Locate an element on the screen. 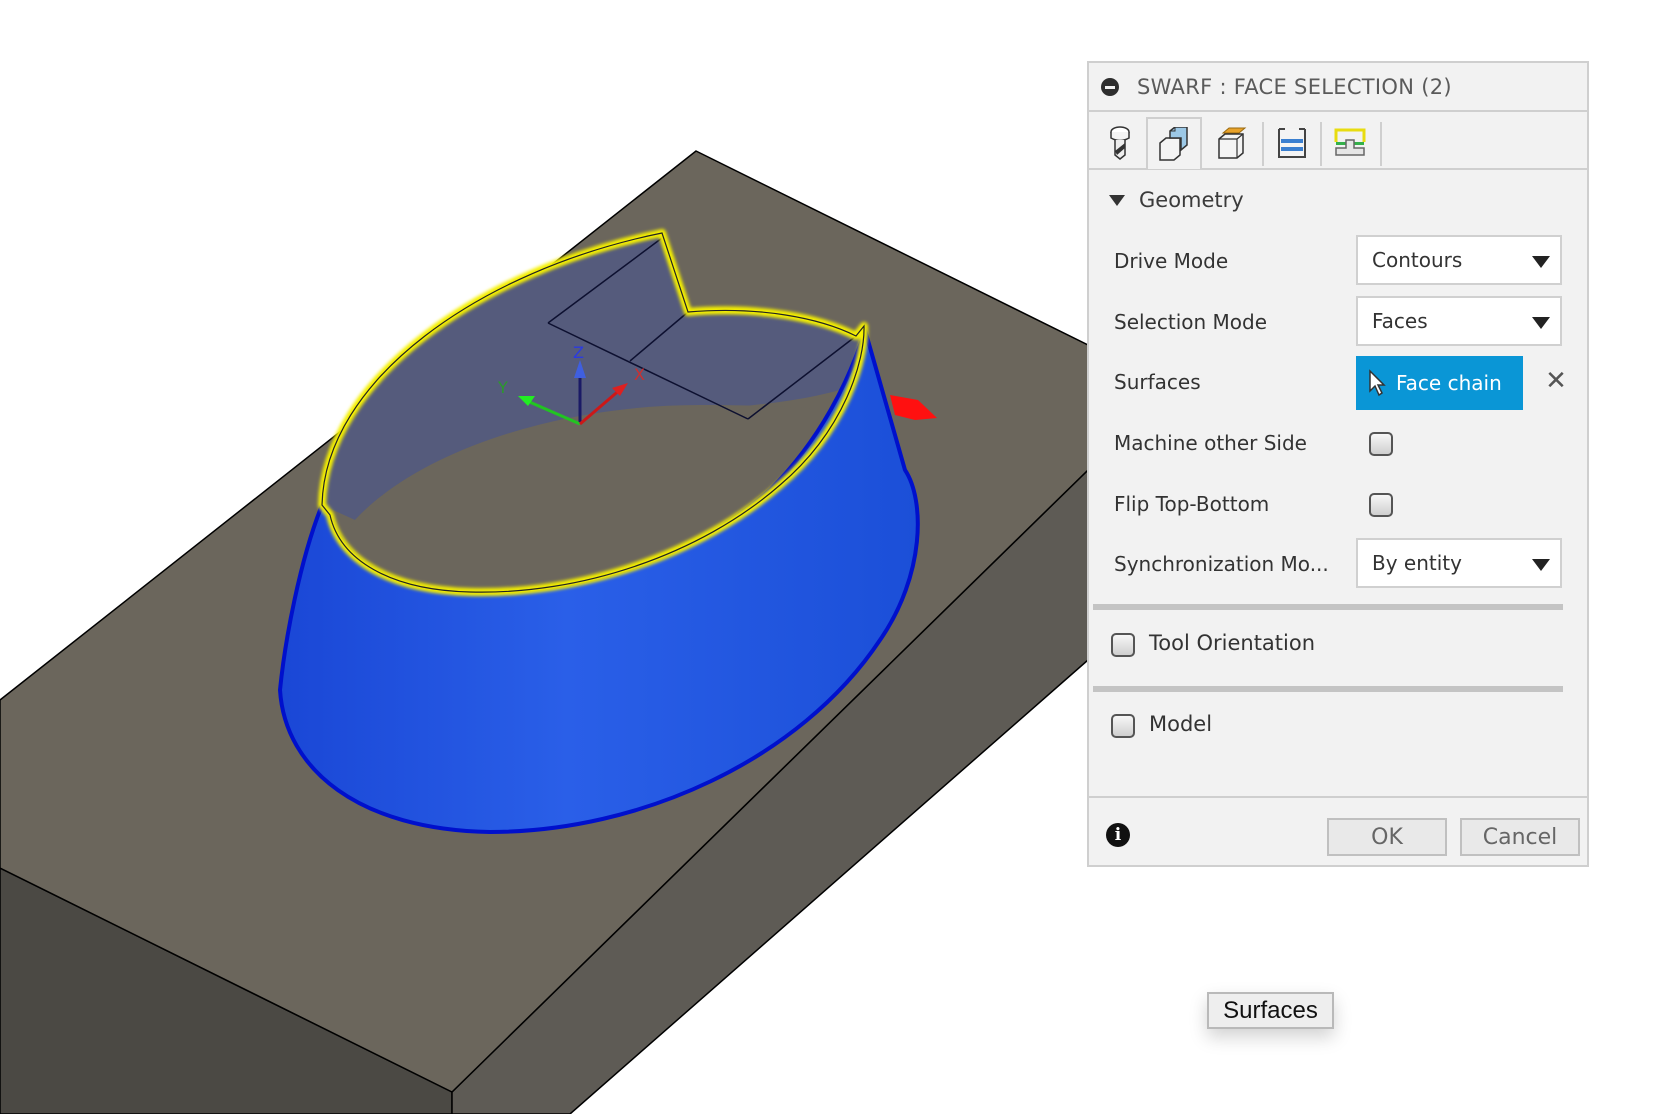  dialog-tabs is located at coordinates (1338, 141).